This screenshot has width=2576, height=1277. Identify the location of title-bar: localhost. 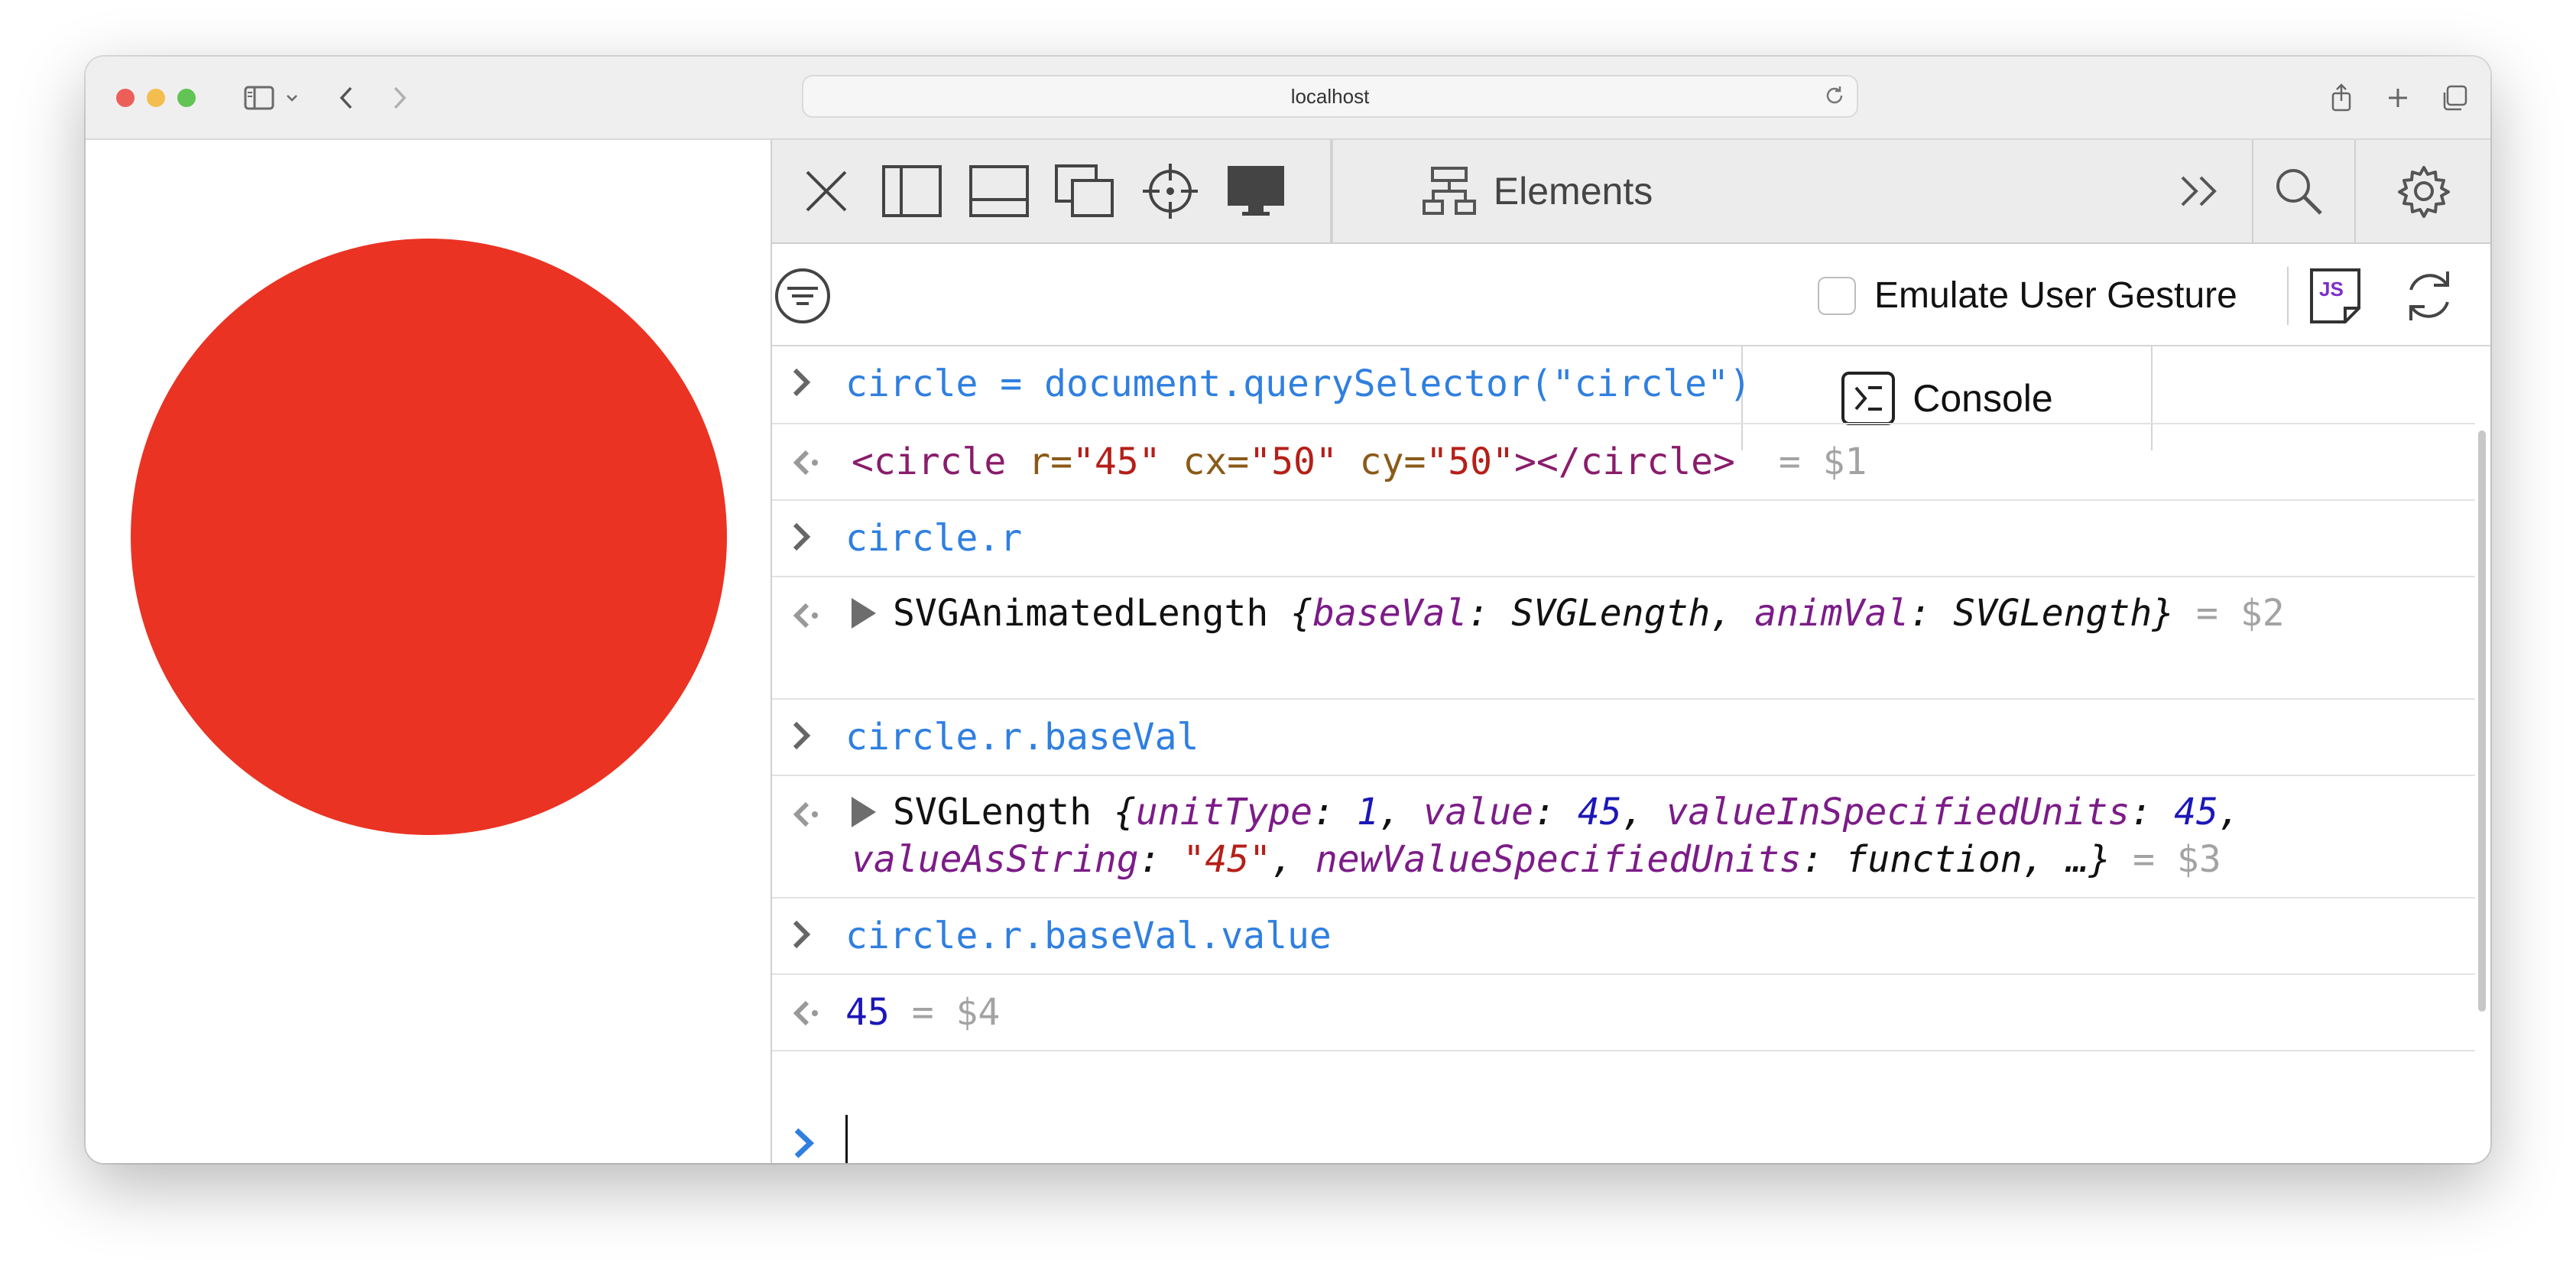
(1288, 98).